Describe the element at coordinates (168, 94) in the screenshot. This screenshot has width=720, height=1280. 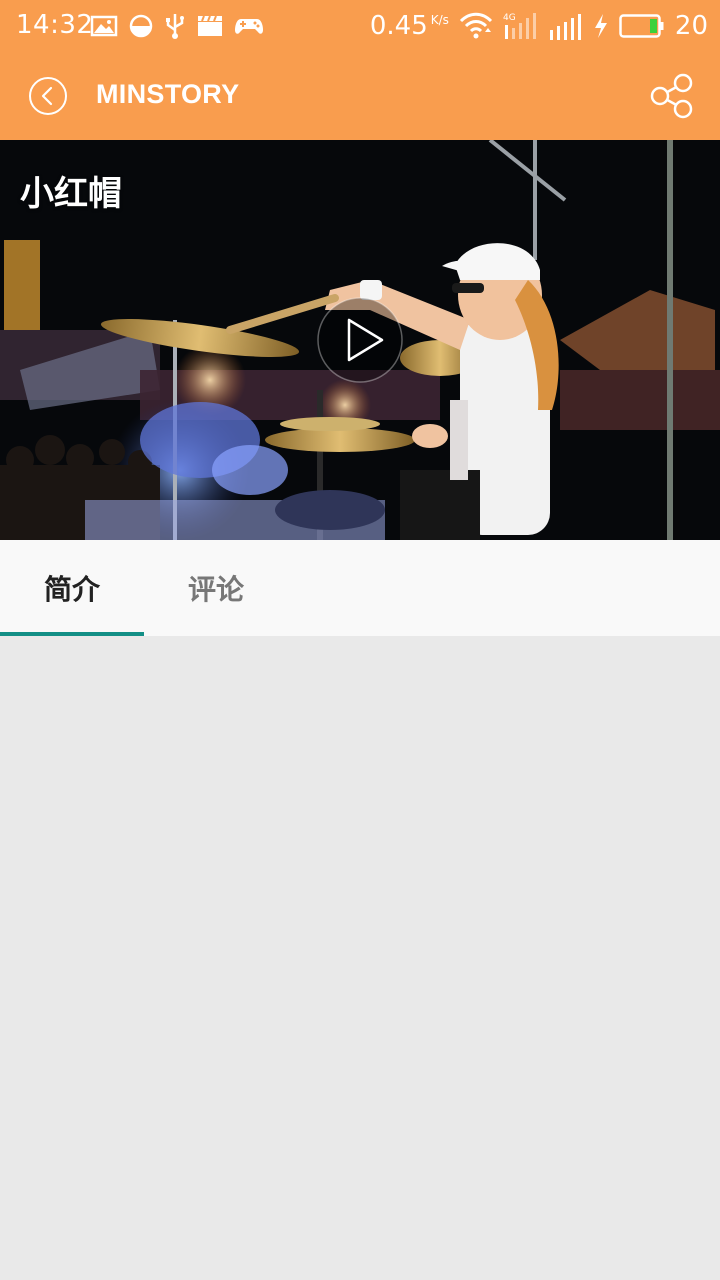
I see `app-title: MINSTORY` at that location.